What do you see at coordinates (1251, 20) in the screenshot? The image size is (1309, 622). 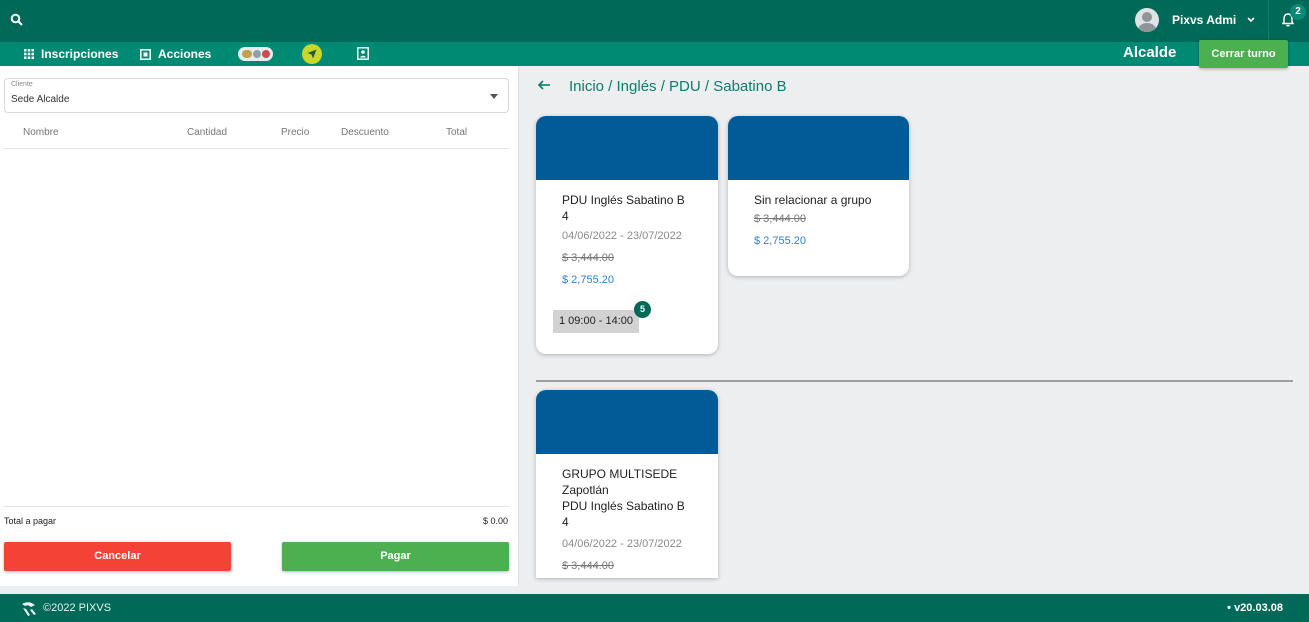 I see `chevron-down-icon` at bounding box center [1251, 20].